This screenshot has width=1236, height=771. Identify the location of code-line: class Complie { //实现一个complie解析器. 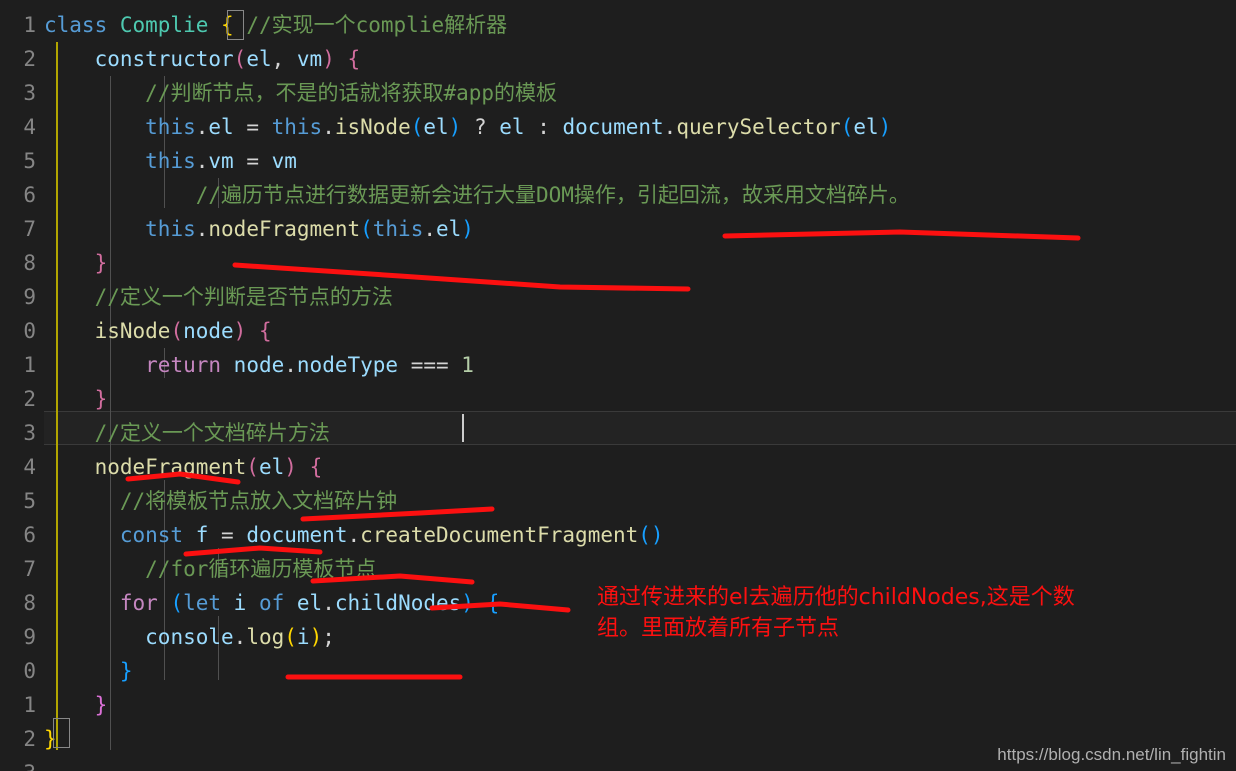
(640, 25).